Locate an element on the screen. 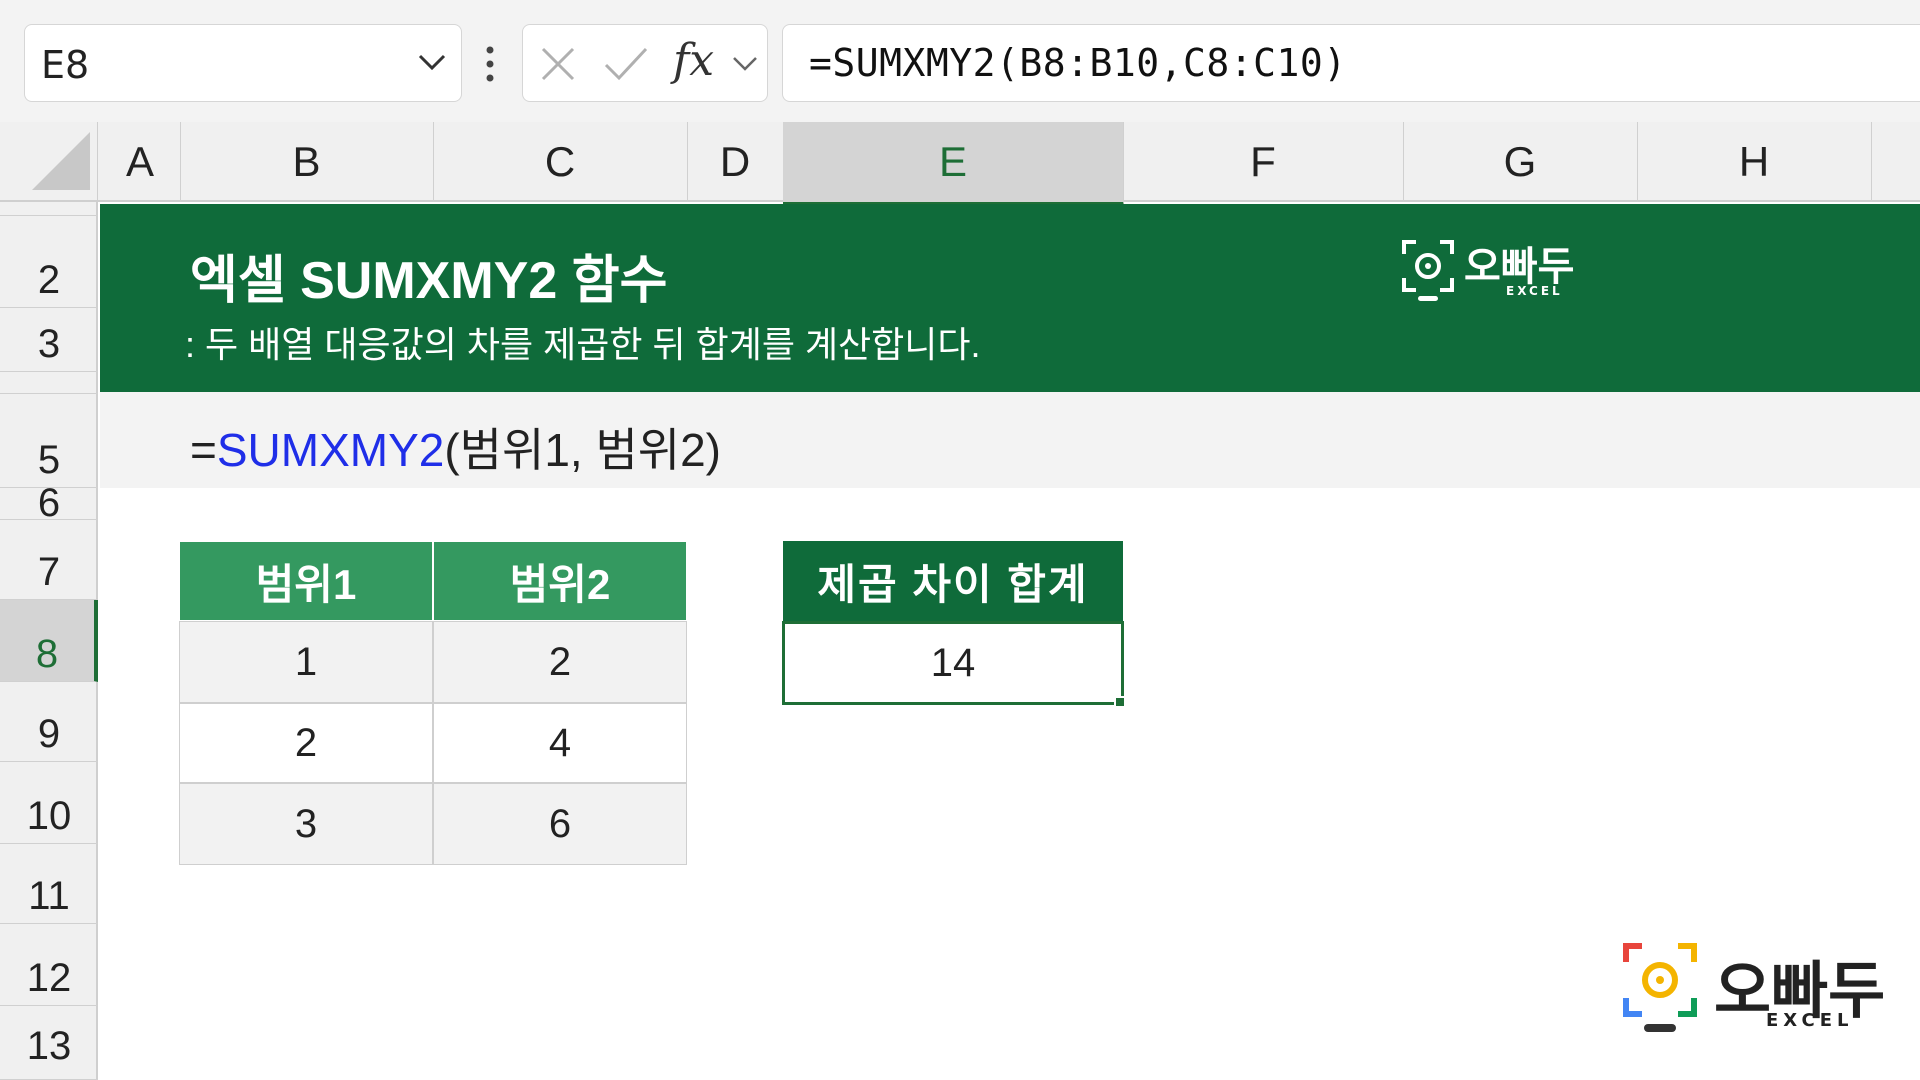 The width and height of the screenshot is (1920, 1080). page-title: 엑셀 SUMXMY2 함수 is located at coordinates (429, 281).